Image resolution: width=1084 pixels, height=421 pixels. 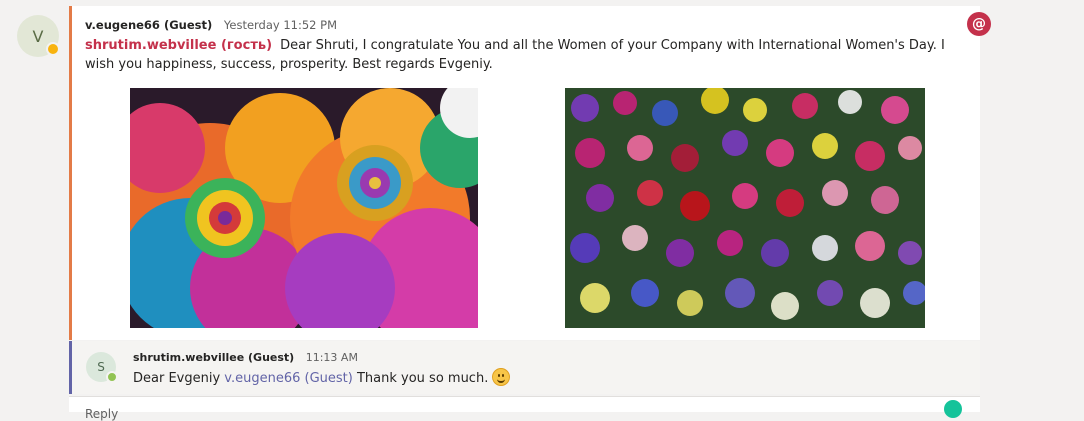 I want to click on avatar-initial: V, so click(x=38, y=36).